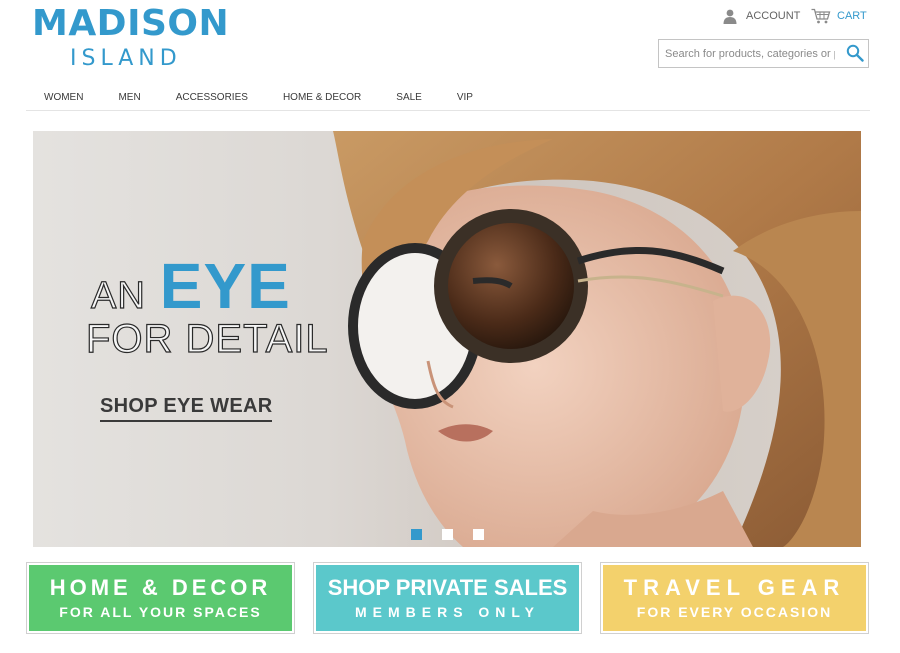  What do you see at coordinates (131, 23) in the screenshot?
I see `logo-main-text: MADISON` at bounding box center [131, 23].